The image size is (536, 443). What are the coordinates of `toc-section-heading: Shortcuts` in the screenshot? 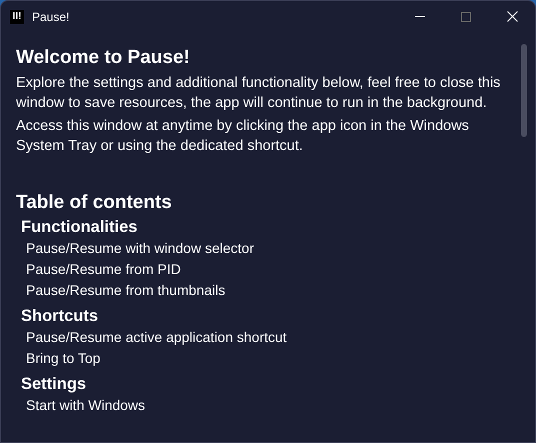 It's located at (60, 316).